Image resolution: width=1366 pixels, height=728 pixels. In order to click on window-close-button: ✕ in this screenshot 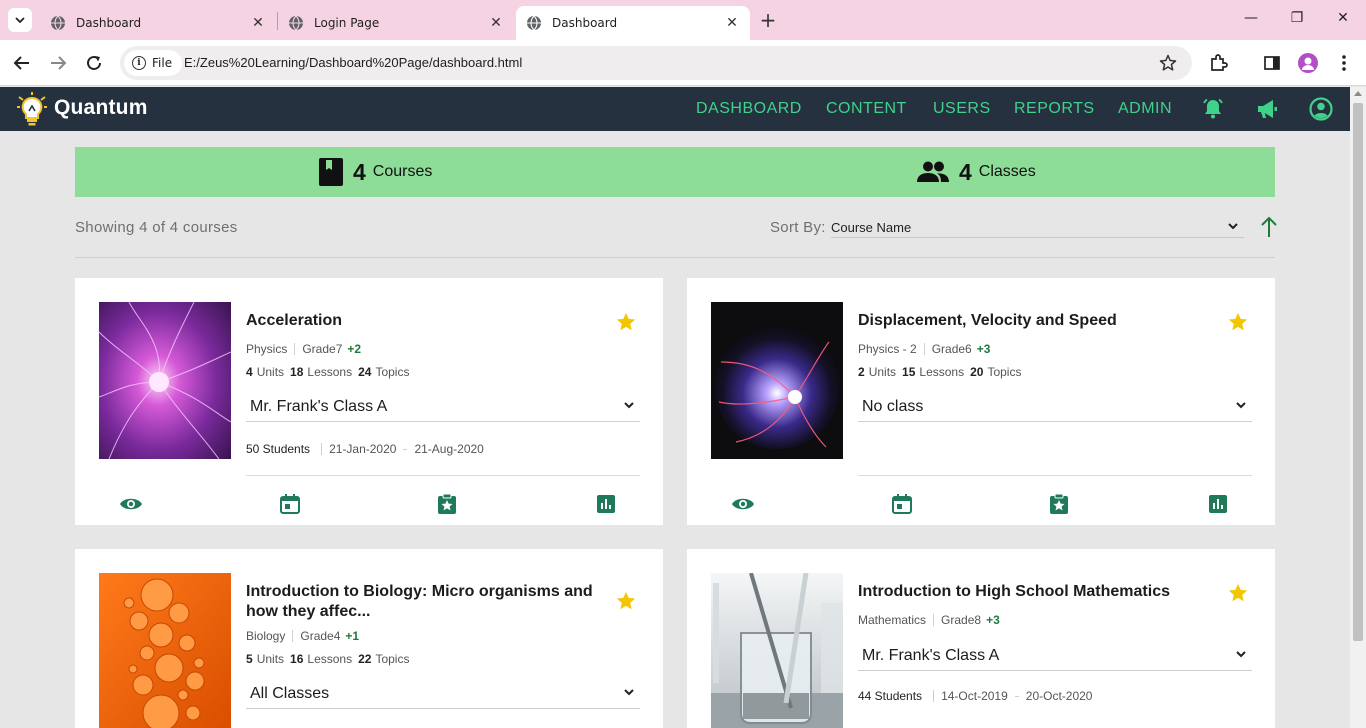, I will do `click(1343, 18)`.